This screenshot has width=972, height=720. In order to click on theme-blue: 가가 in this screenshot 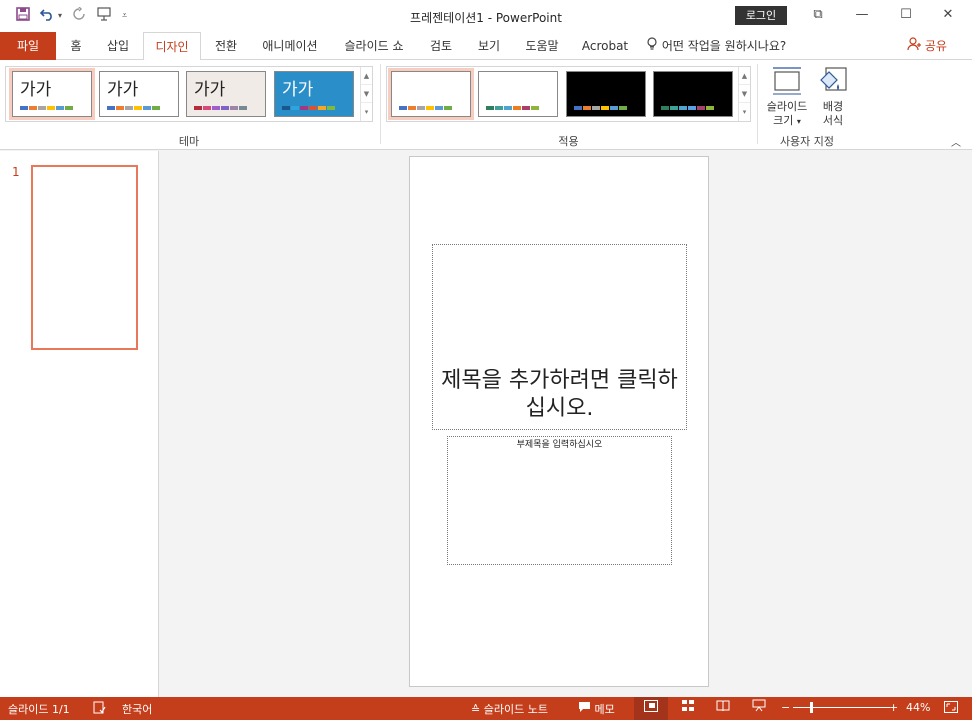, I will do `click(314, 94)`.